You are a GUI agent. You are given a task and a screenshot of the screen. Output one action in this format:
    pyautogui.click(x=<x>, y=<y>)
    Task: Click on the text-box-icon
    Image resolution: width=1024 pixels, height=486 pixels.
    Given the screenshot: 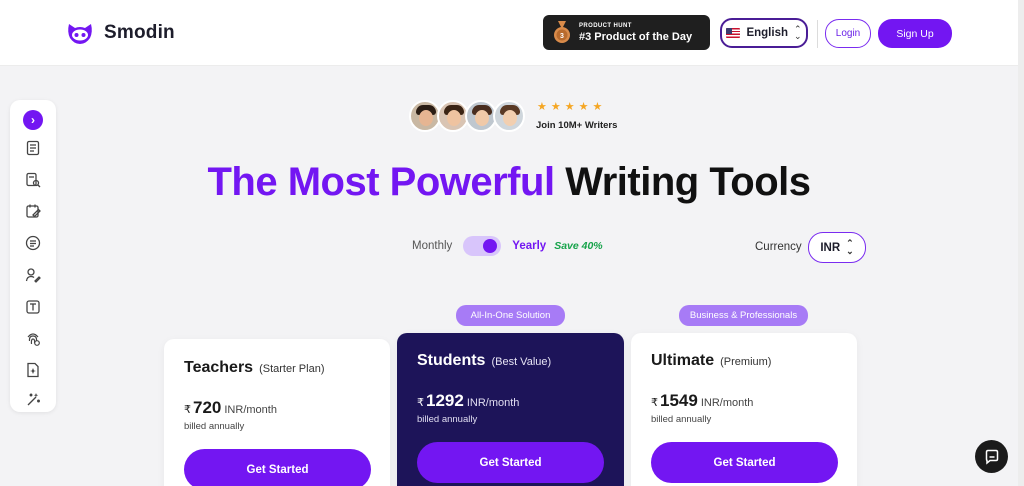 What is the action you would take?
    pyautogui.click(x=33, y=307)
    